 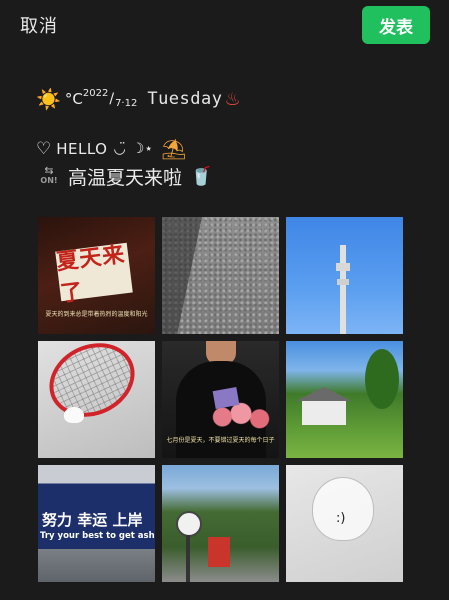 What do you see at coordinates (382, 379) in the screenshot?
I see `tree` at bounding box center [382, 379].